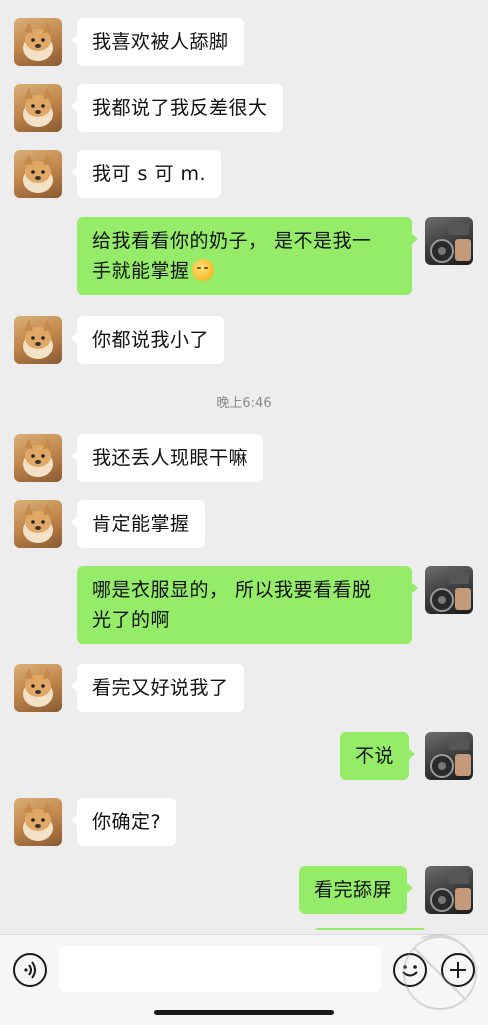 Image resolution: width=488 pixels, height=1025 pixels. I want to click on message-timestamp: 晚上6:46, so click(244, 403).